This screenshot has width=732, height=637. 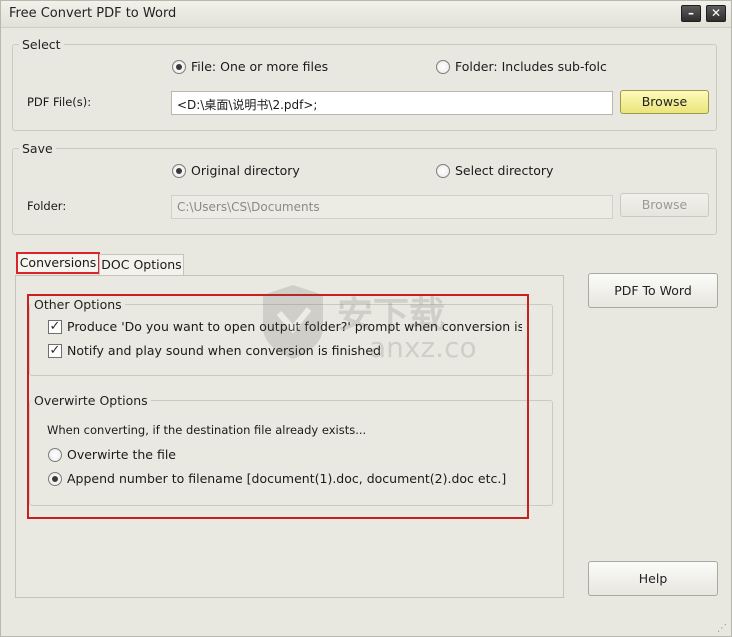 What do you see at coordinates (59, 102) in the screenshot?
I see `pdf-files-label: PDF File(s):` at bounding box center [59, 102].